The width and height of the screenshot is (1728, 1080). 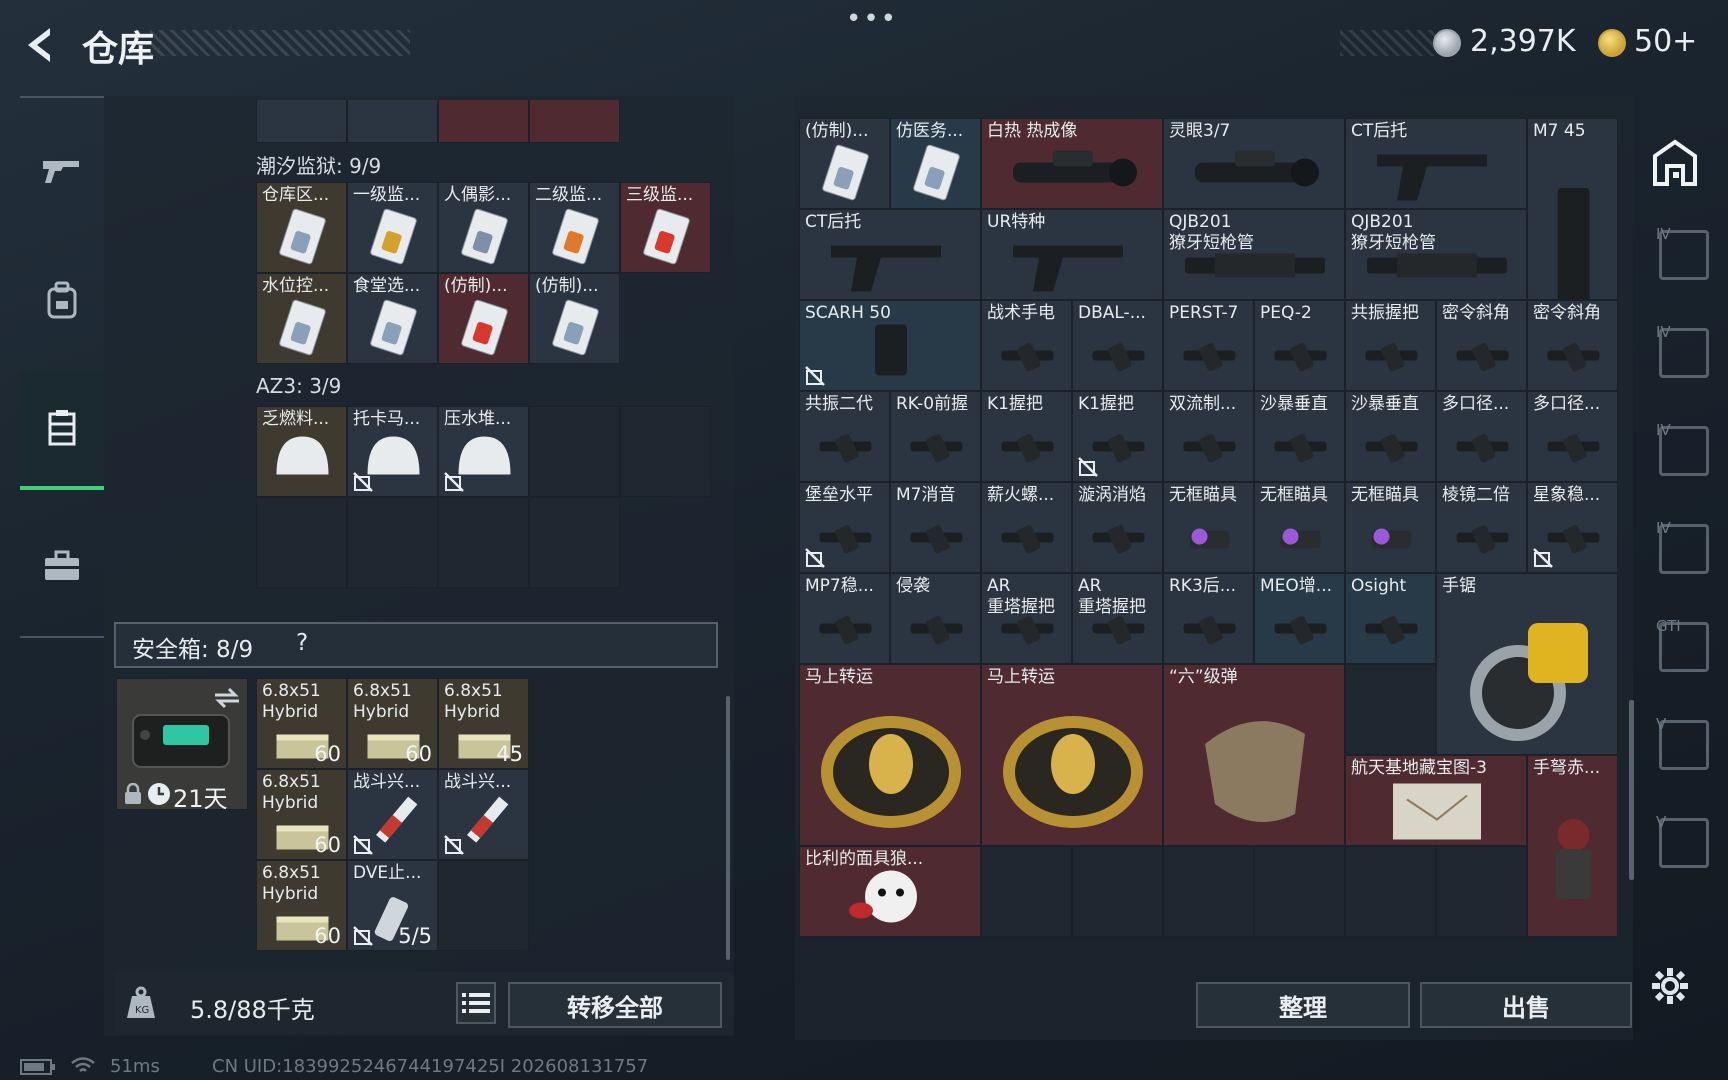 What do you see at coordinates (1303, 1005) in the screenshot?
I see `sort-button: 整理` at bounding box center [1303, 1005].